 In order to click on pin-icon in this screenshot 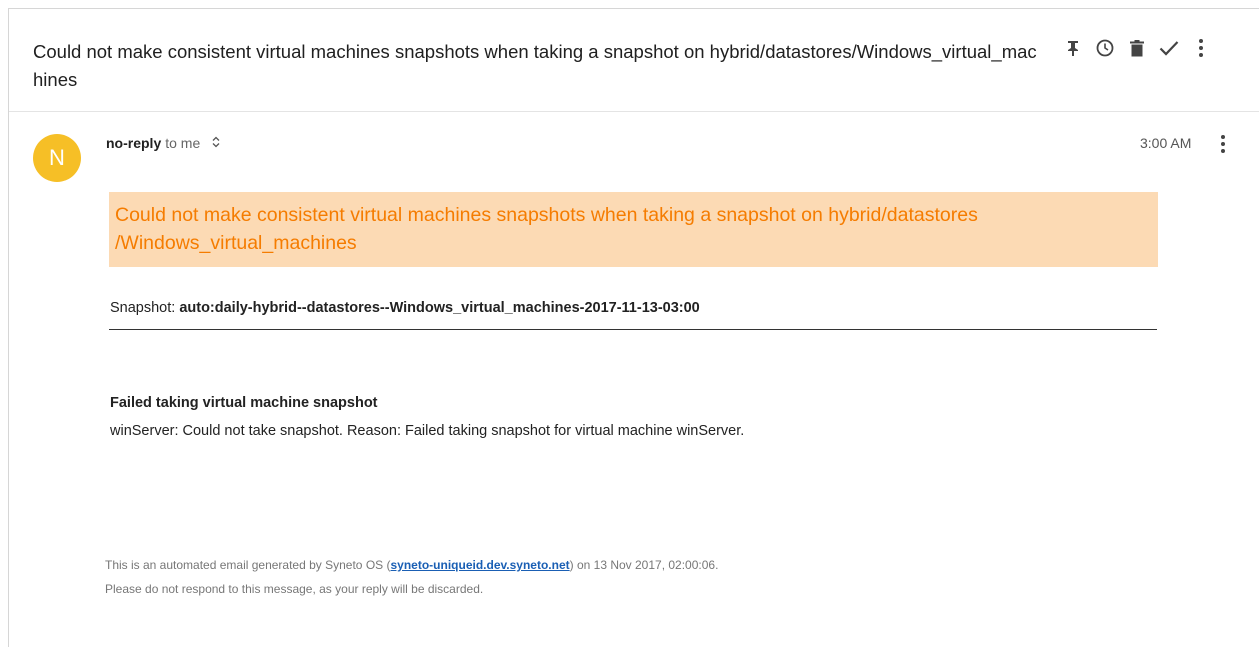, I will do `click(1073, 48)`.